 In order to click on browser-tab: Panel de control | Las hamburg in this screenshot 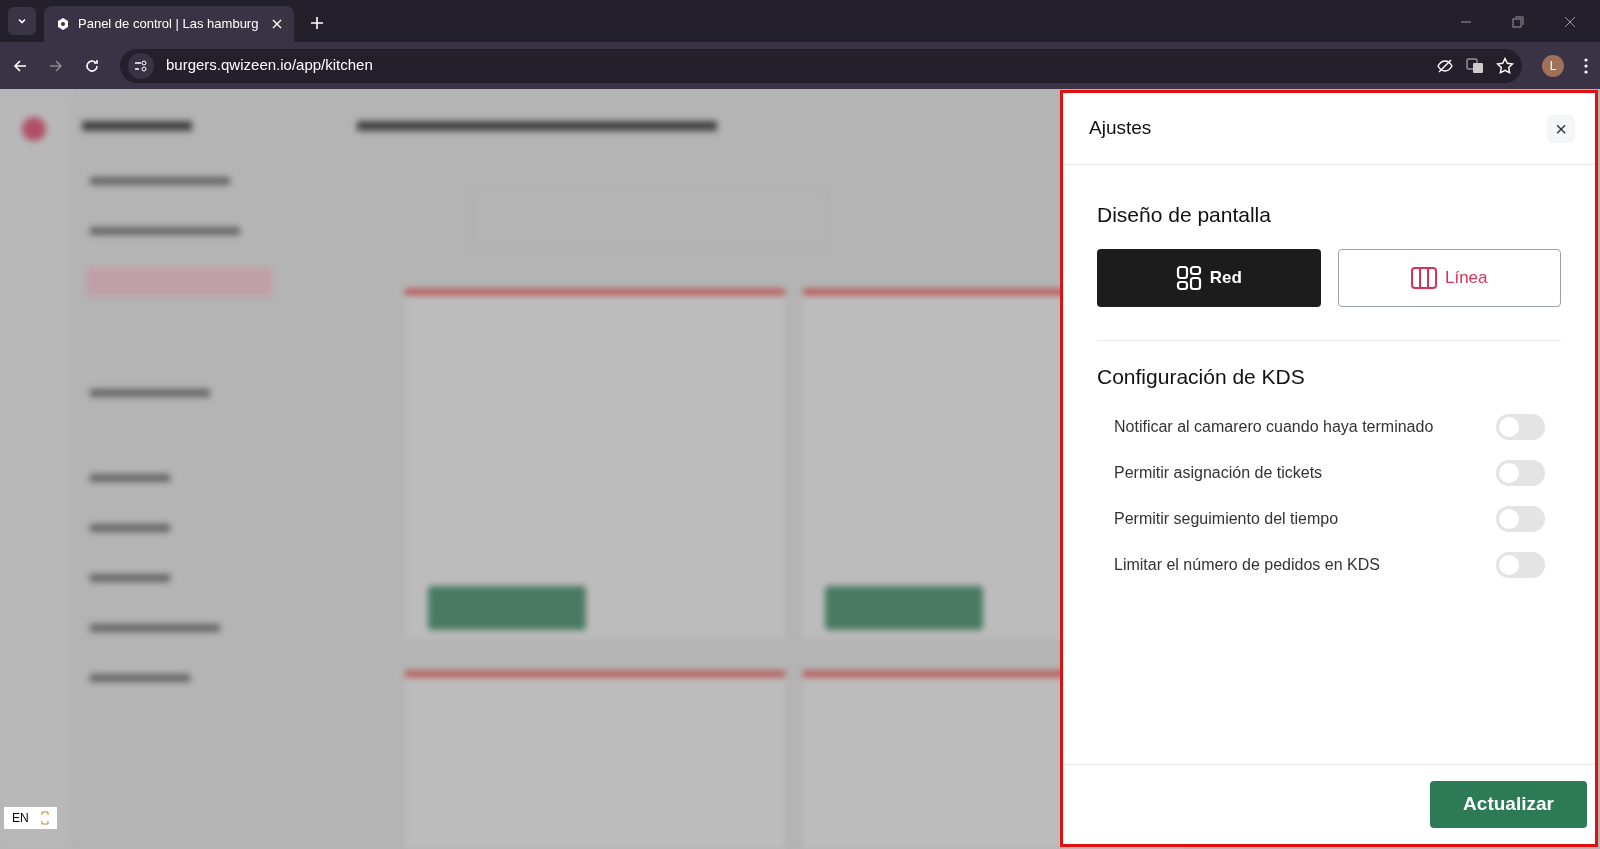, I will do `click(169, 24)`.